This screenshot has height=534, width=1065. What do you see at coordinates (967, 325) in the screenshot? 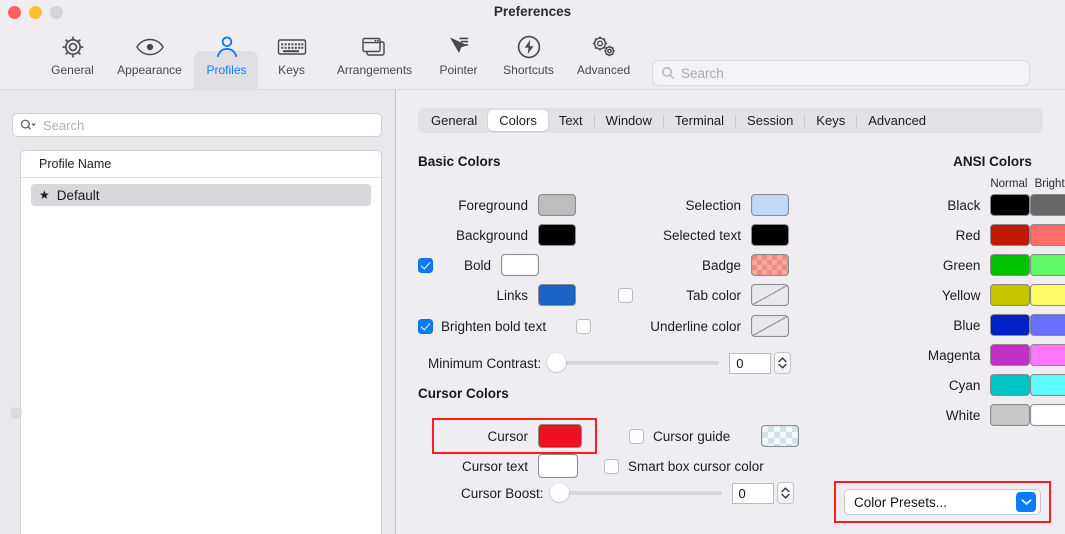
I see `ansi-label: Blue` at bounding box center [967, 325].